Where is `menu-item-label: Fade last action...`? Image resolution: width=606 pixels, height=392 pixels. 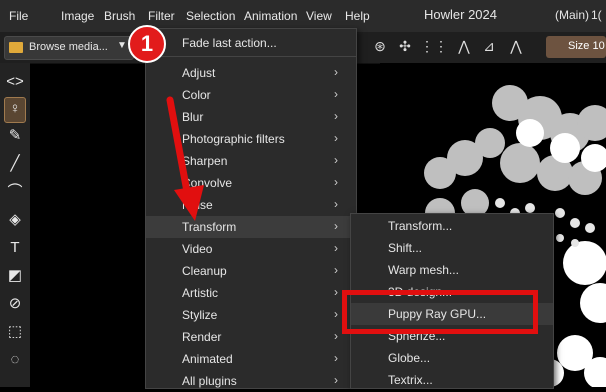
menu-item-label: Fade last action... is located at coordinates (229, 43).